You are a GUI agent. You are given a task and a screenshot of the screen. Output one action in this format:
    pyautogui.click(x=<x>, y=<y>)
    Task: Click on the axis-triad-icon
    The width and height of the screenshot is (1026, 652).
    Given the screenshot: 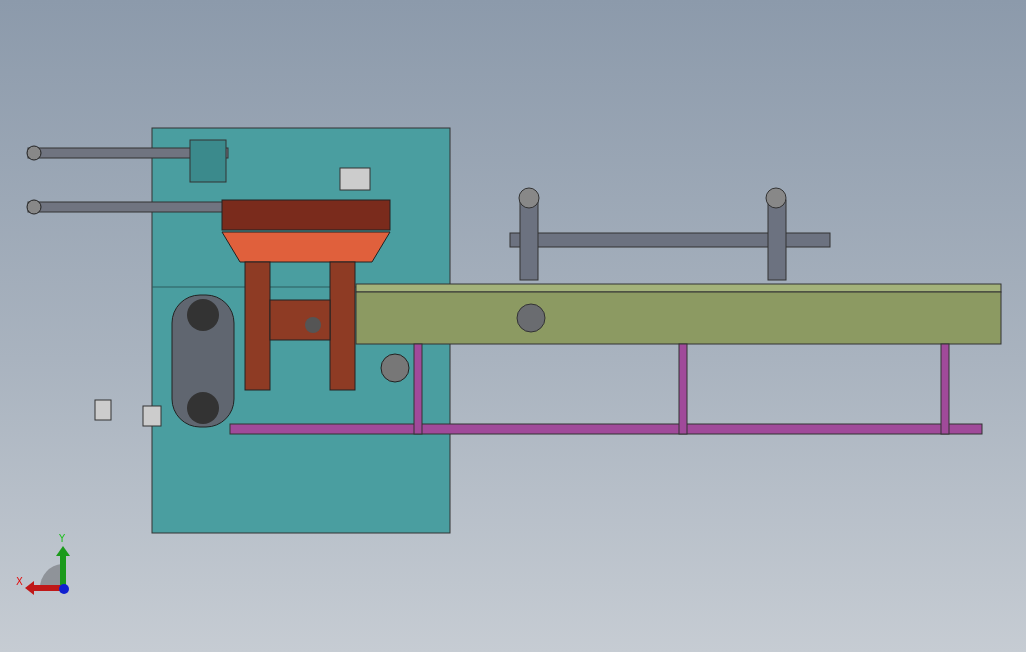 What is the action you would take?
    pyautogui.click(x=47, y=570)
    